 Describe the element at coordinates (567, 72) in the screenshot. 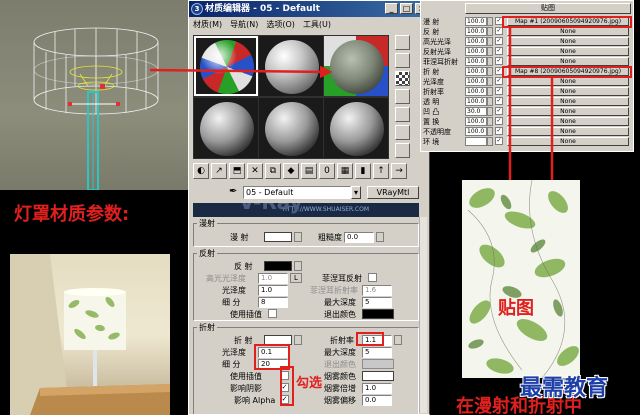

I see `refract-map-highlight` at that location.